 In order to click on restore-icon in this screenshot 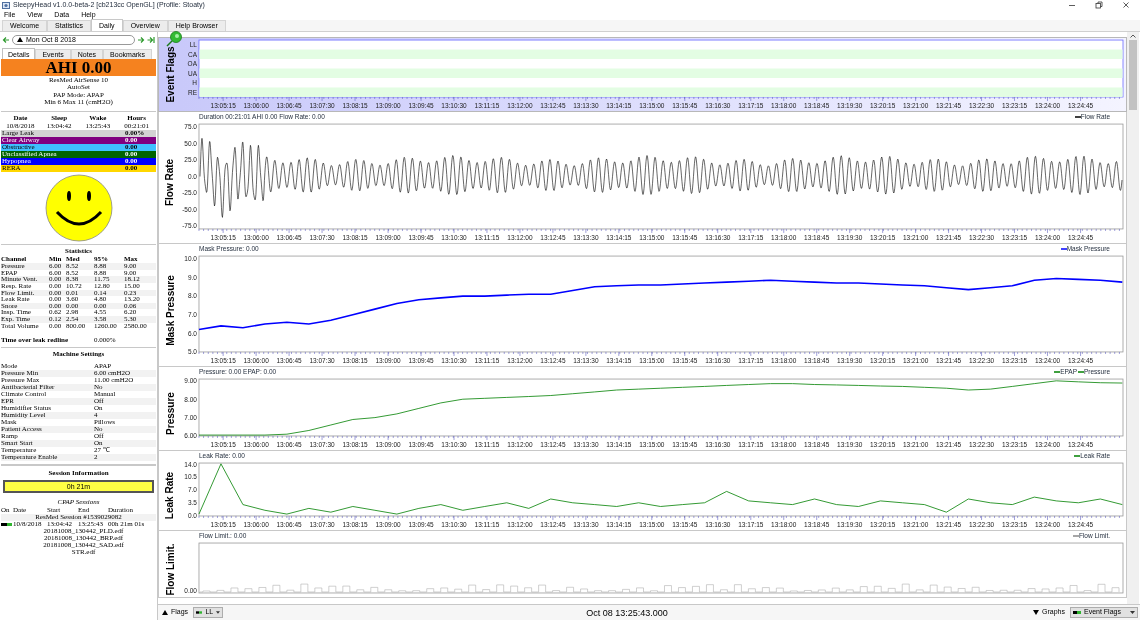, I will do `click(1099, 5)`.